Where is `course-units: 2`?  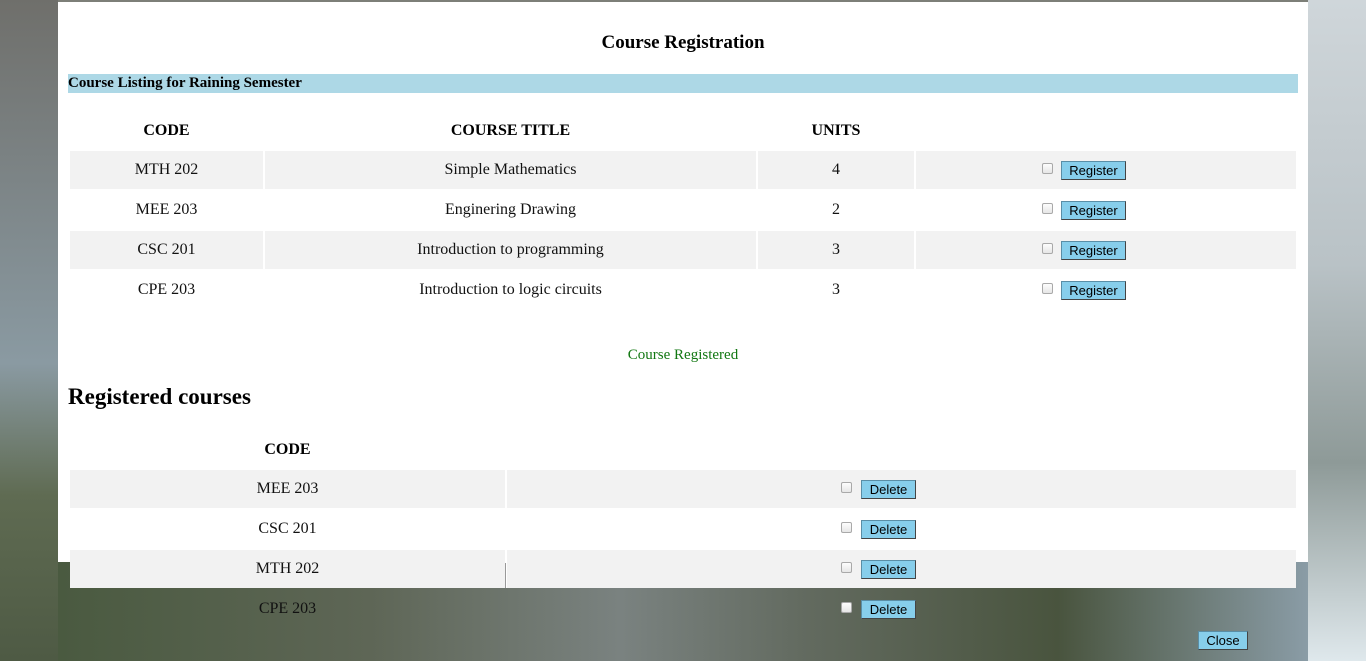
course-units: 2 is located at coordinates (836, 209).